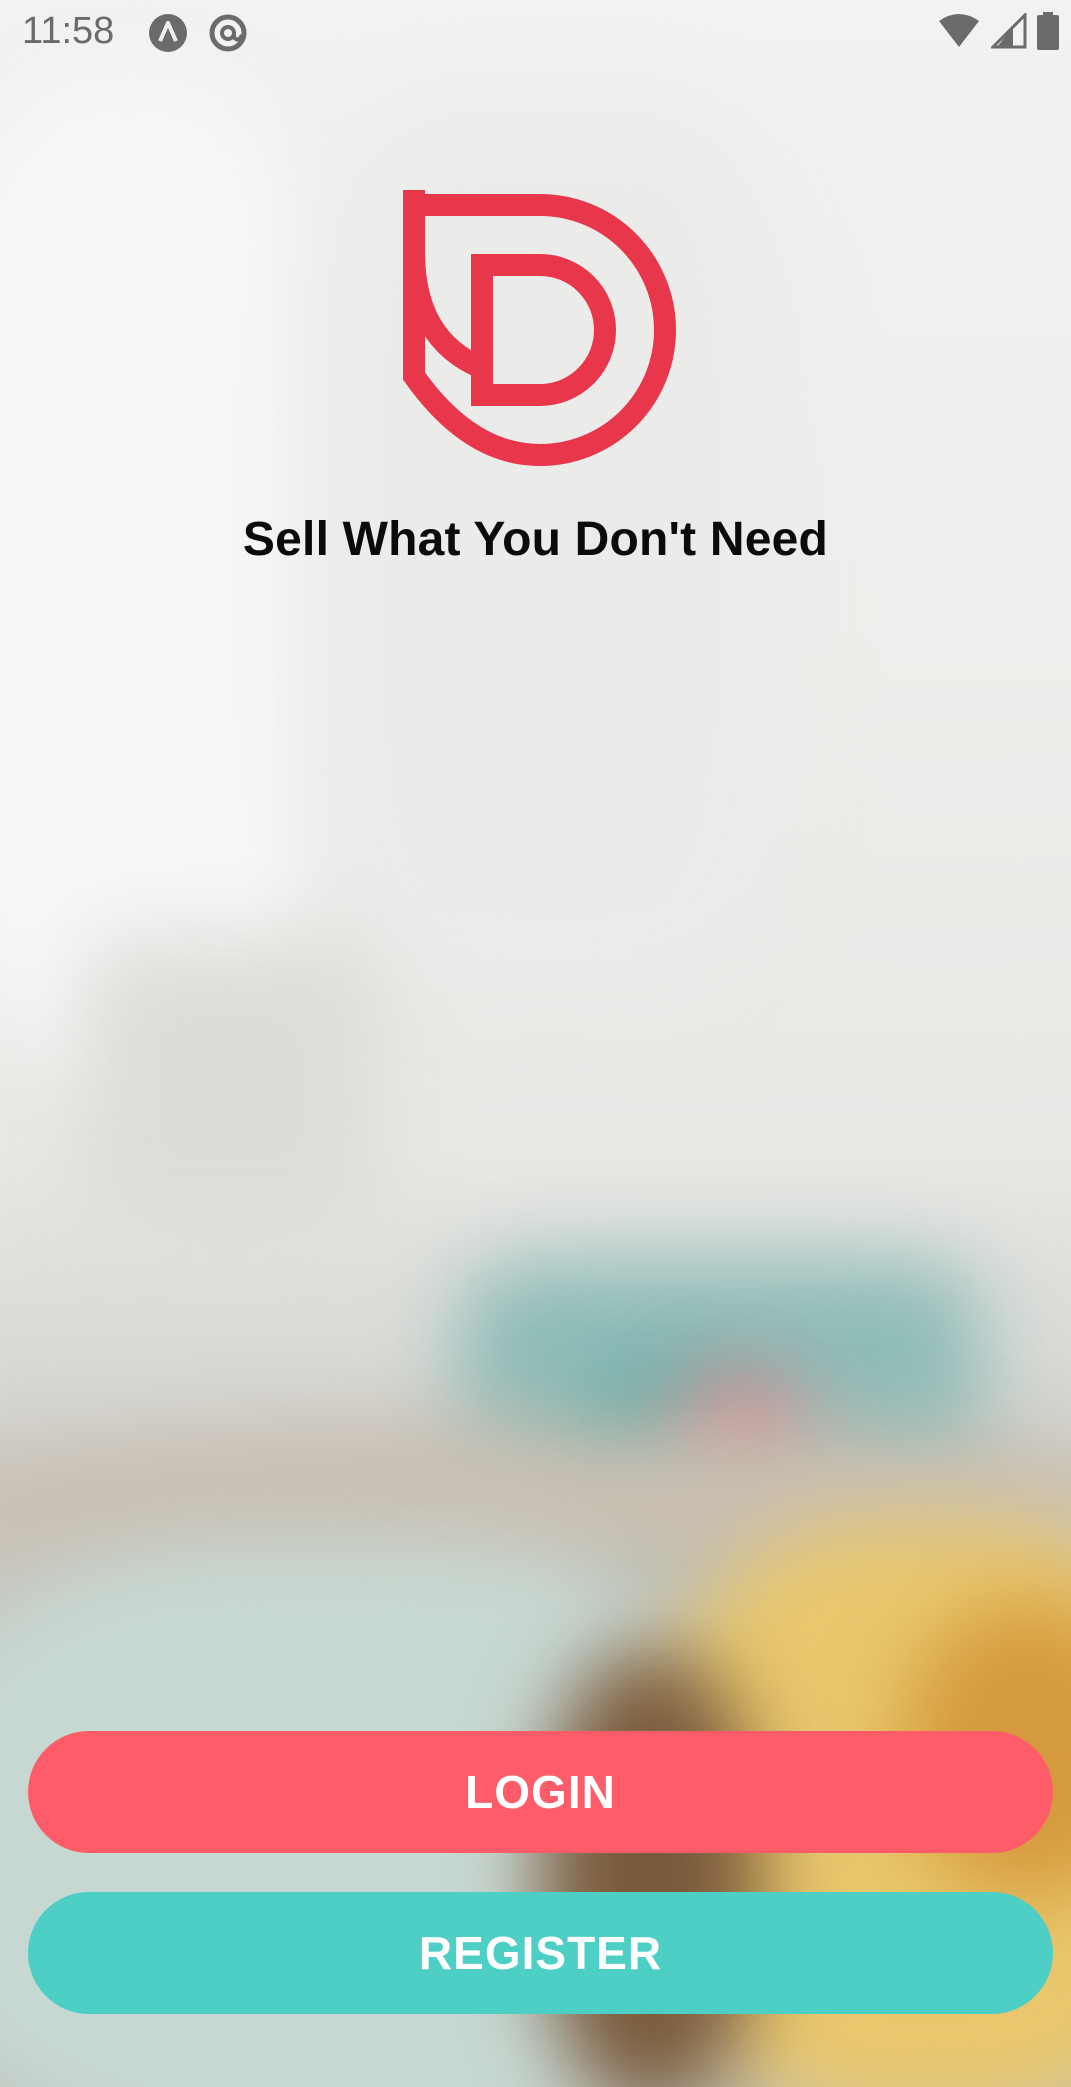 This screenshot has width=1071, height=2087. Describe the element at coordinates (1048, 33) in the screenshot. I see `battery-icon` at that location.